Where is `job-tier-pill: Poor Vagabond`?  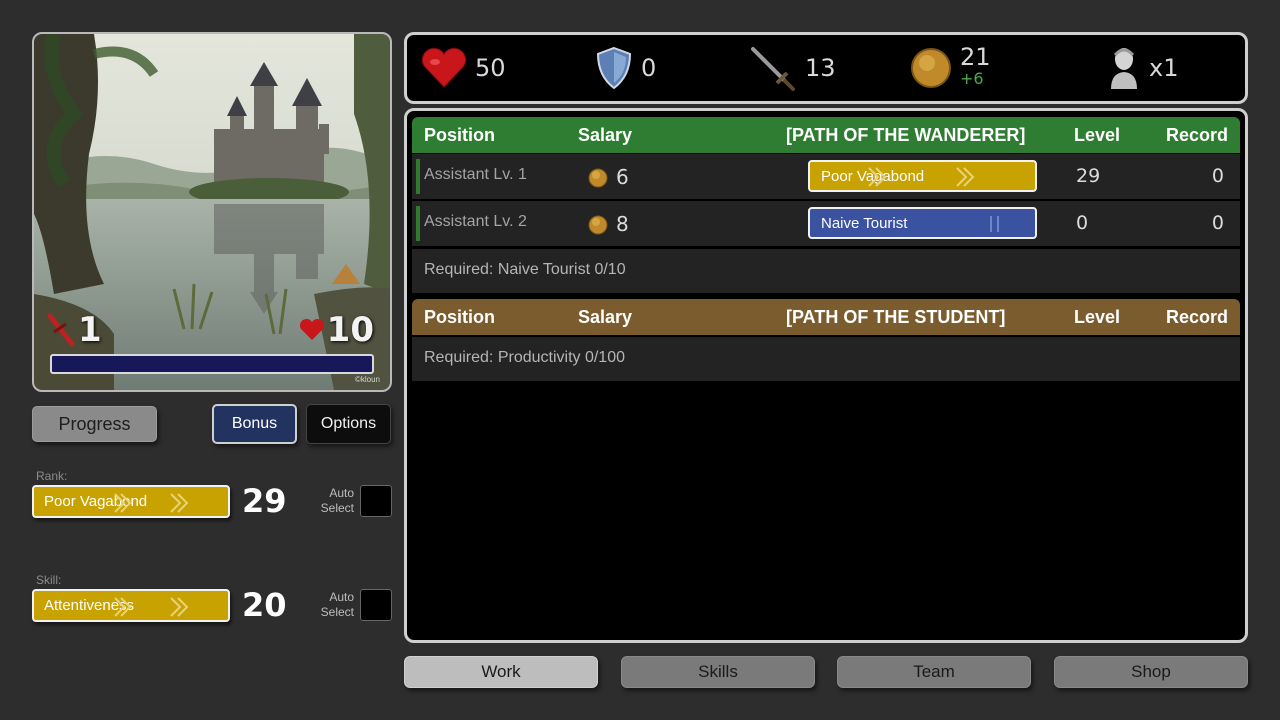 job-tier-pill: Poor Vagabond is located at coordinates (922, 176).